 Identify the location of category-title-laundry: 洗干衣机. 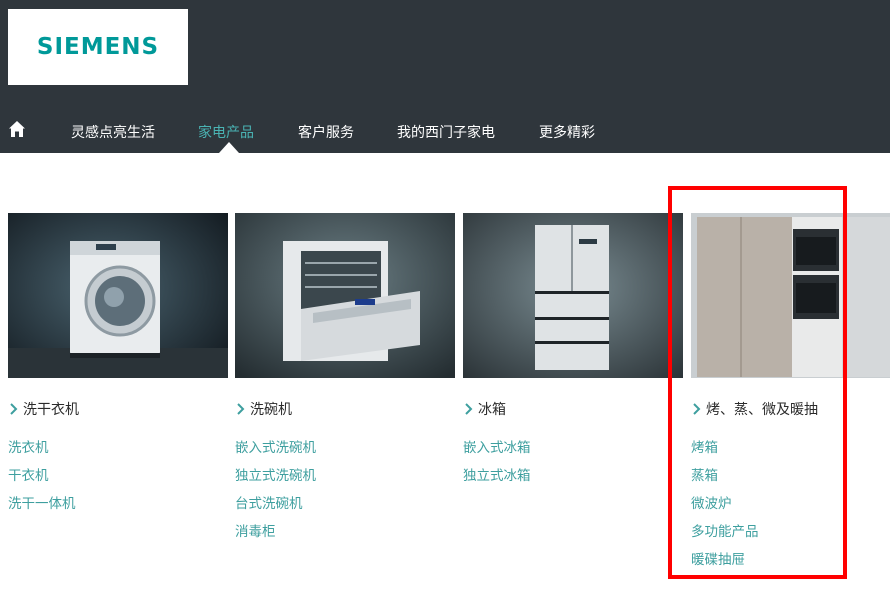
(43, 409).